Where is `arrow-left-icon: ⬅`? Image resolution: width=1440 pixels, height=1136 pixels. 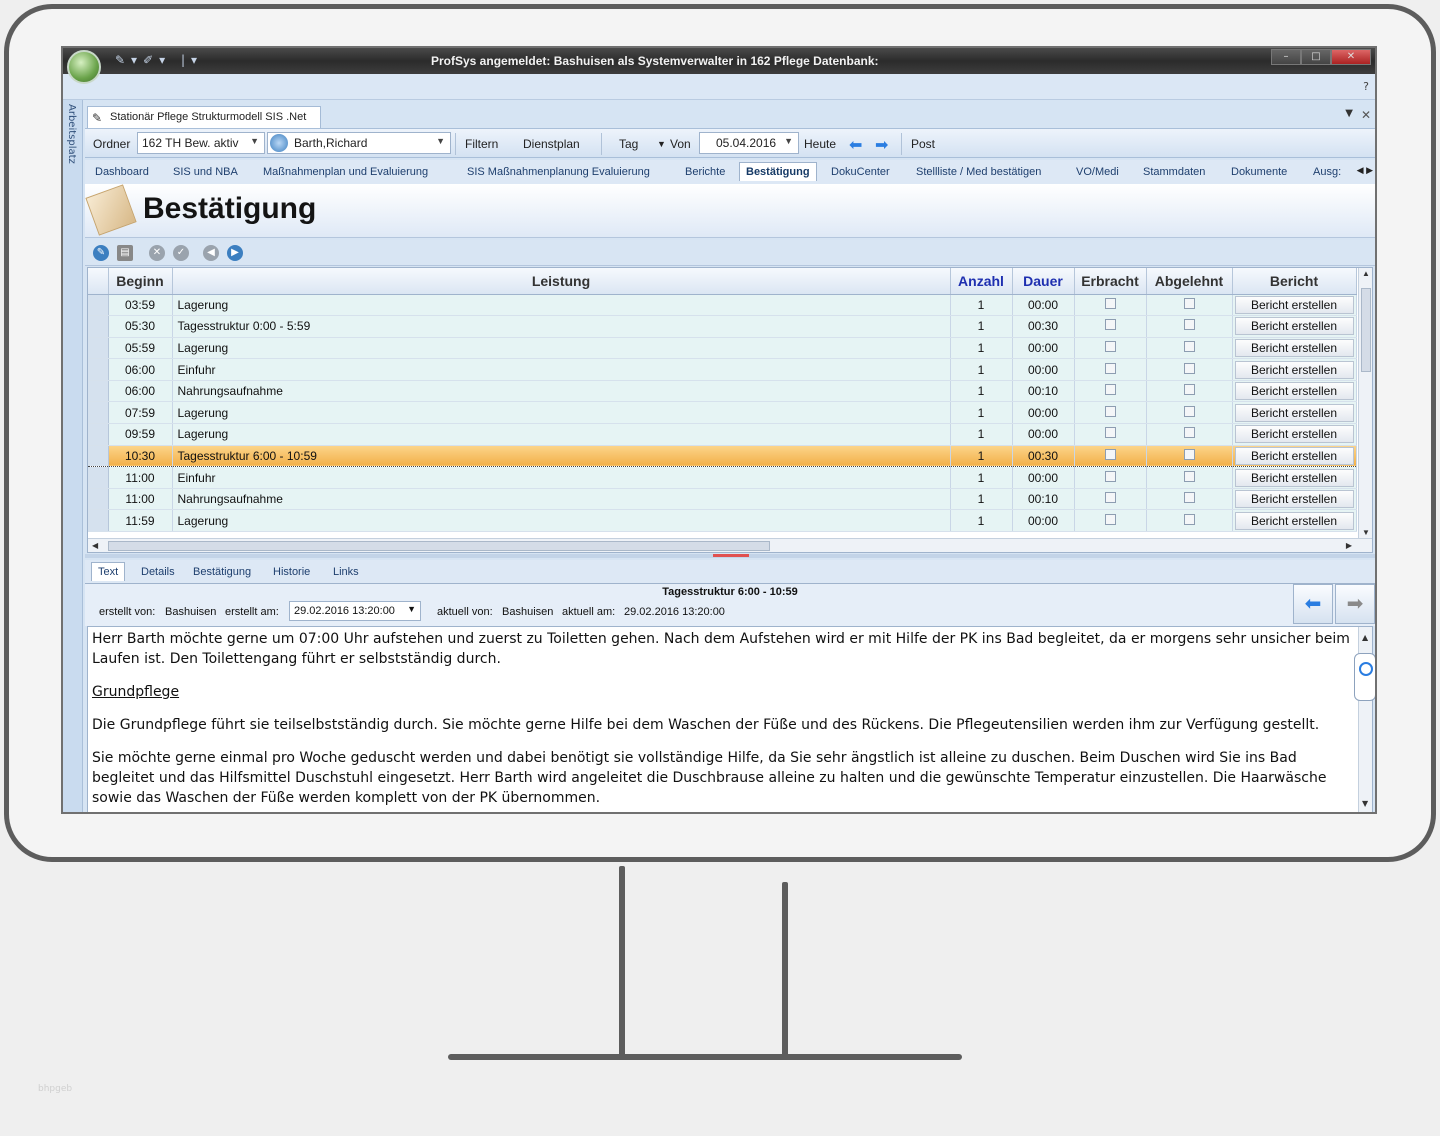 arrow-left-icon: ⬅ is located at coordinates (855, 145).